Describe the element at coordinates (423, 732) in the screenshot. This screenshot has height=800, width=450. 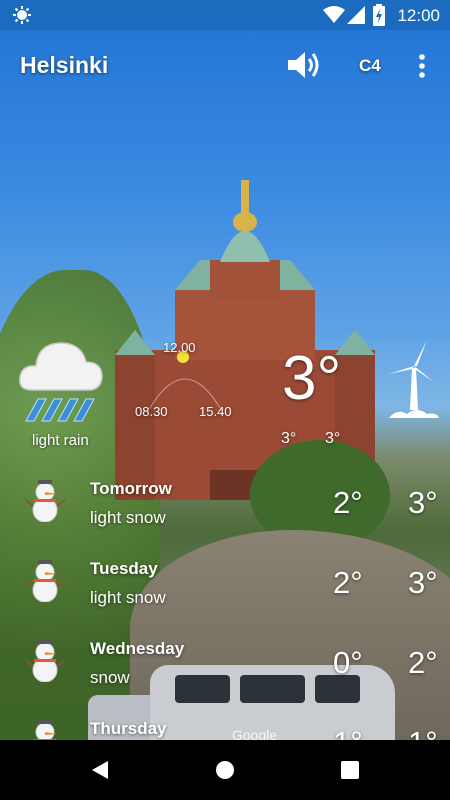
I see `forecast-max-temp: 1°` at that location.